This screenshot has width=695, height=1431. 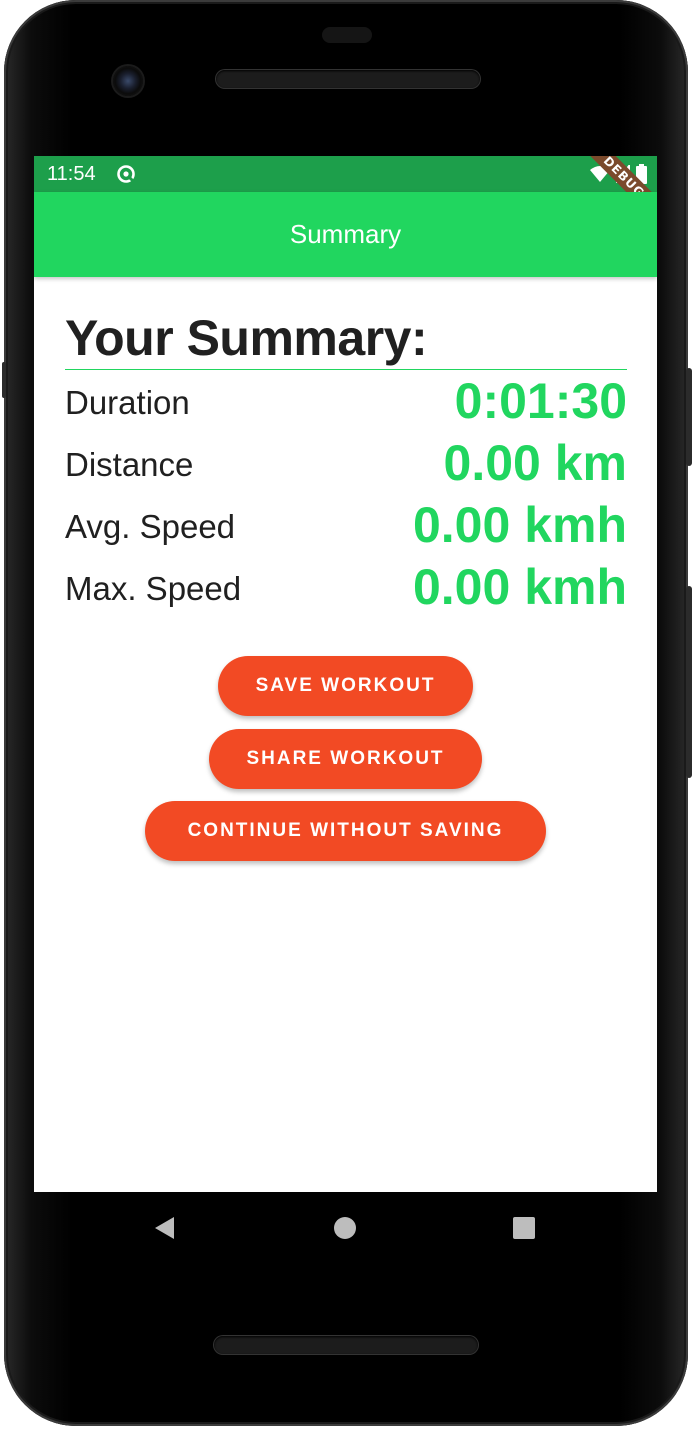 What do you see at coordinates (128, 81) in the screenshot?
I see `front-camera-icon` at bounding box center [128, 81].